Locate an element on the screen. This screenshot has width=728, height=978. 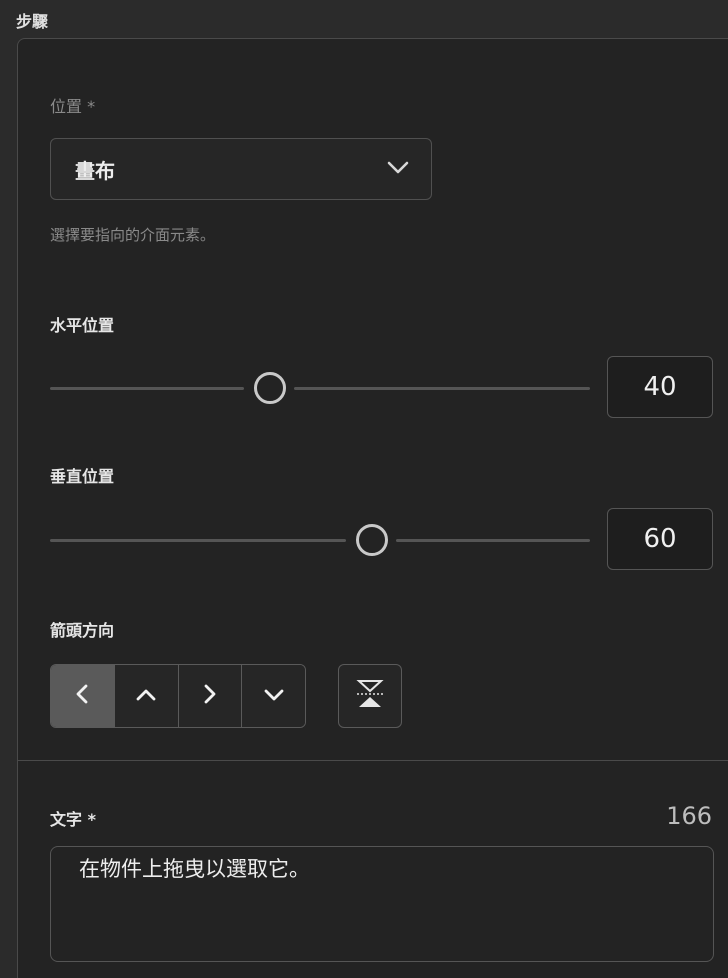
chevron-up-icon is located at coordinates (146, 696).